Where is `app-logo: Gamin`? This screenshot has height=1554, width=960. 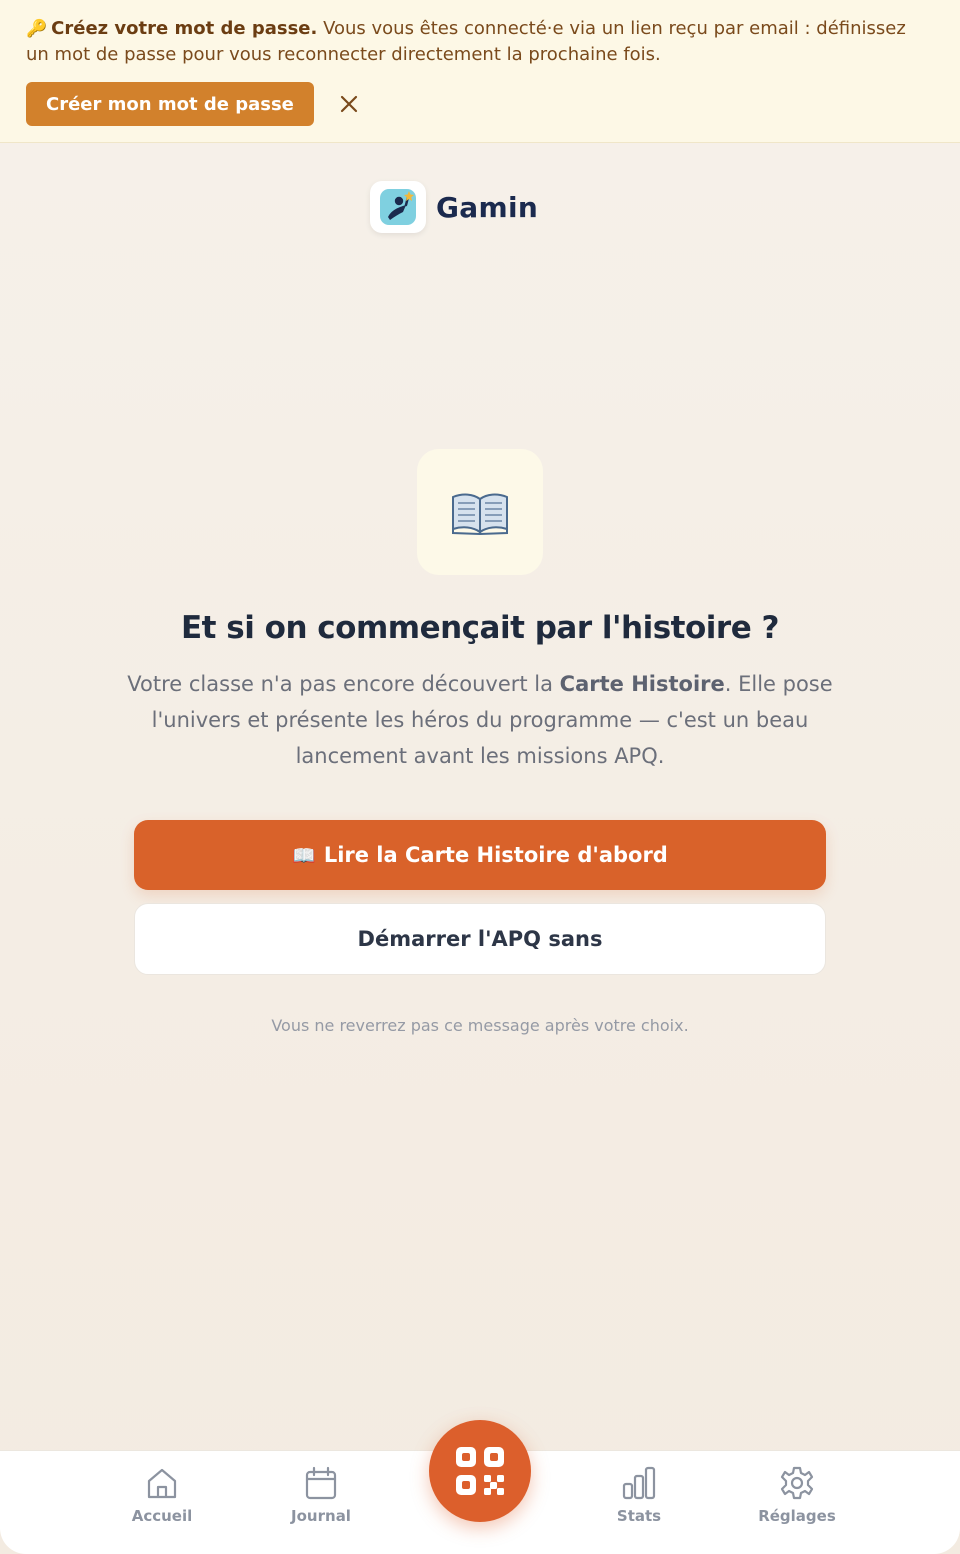
app-logo: Gamin is located at coordinates (454, 207).